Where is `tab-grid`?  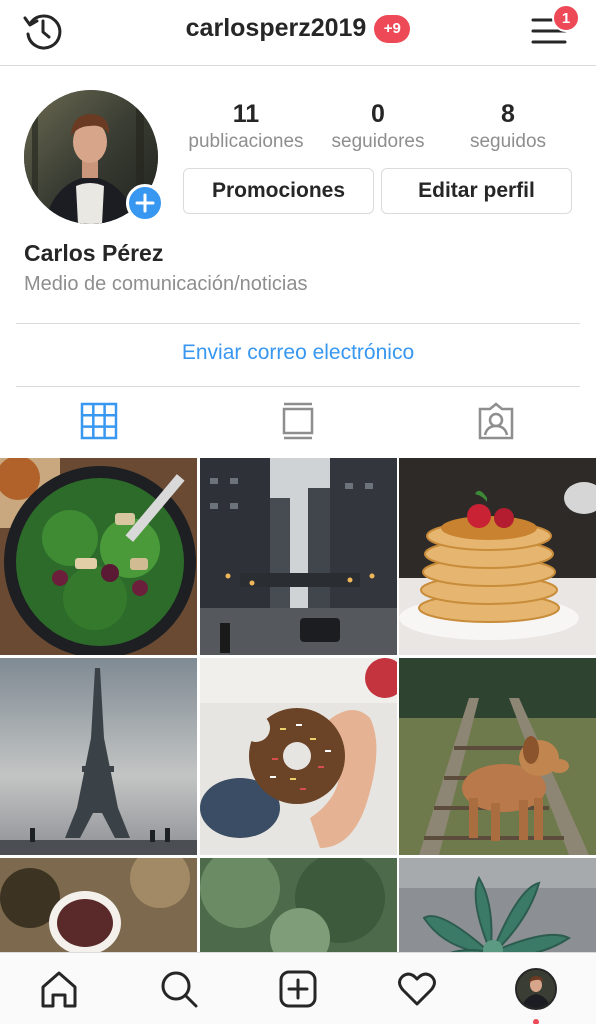
tab-grid is located at coordinates (99, 421).